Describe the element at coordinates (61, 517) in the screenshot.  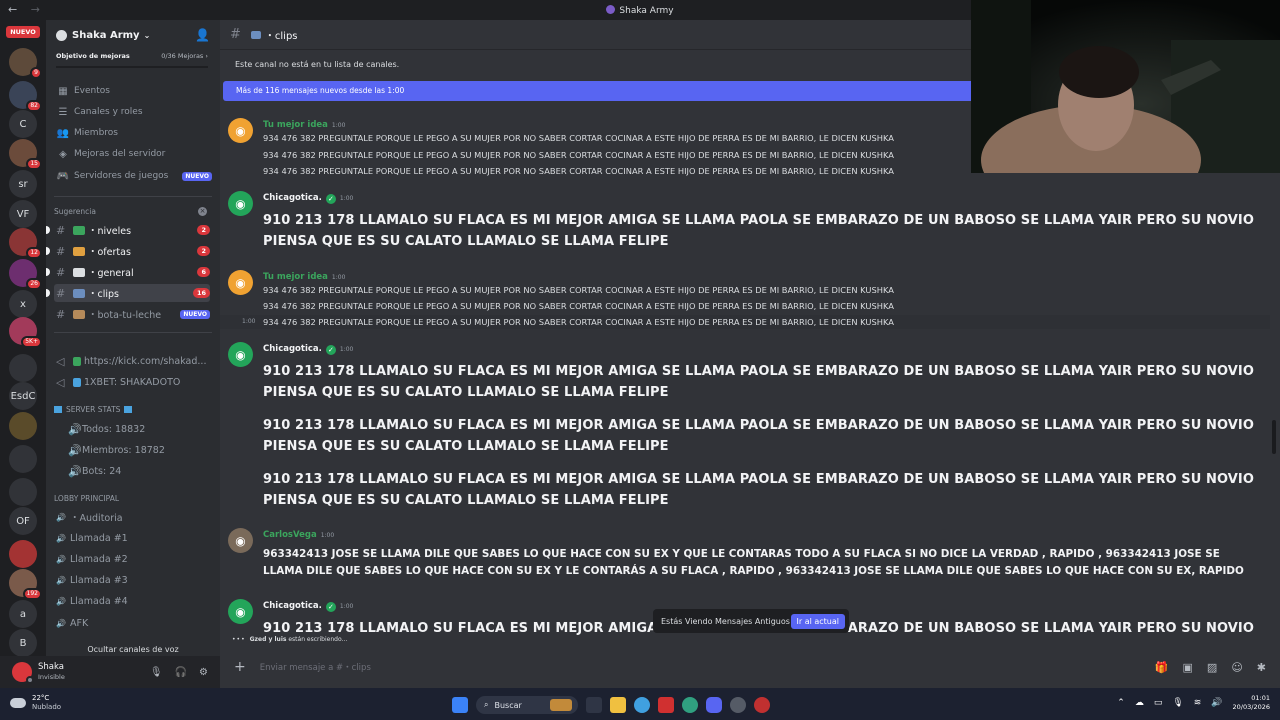
I see `speaker-icon: 🔊` at that location.